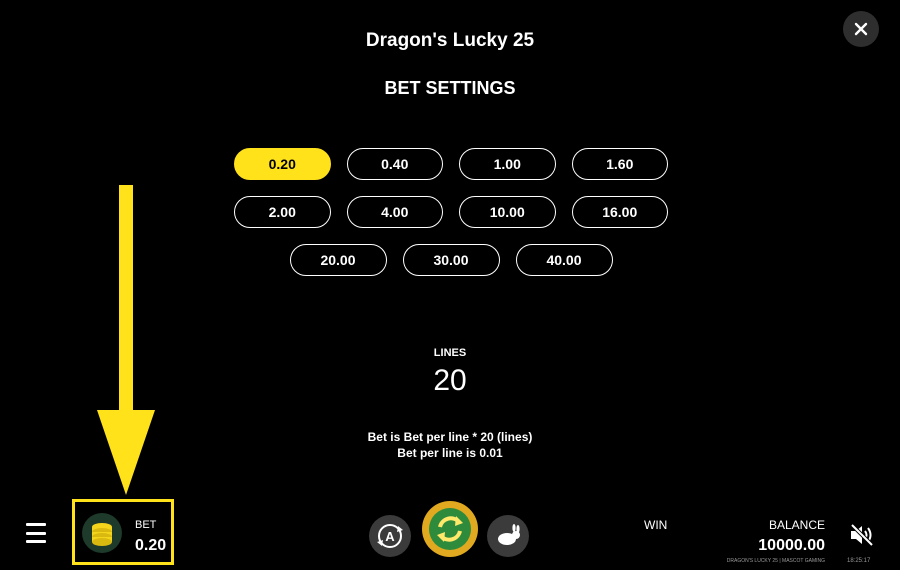 This screenshot has width=900, height=570. Describe the element at coordinates (507, 212) in the screenshot. I see `bet-option-10-00: 10.00` at that location.